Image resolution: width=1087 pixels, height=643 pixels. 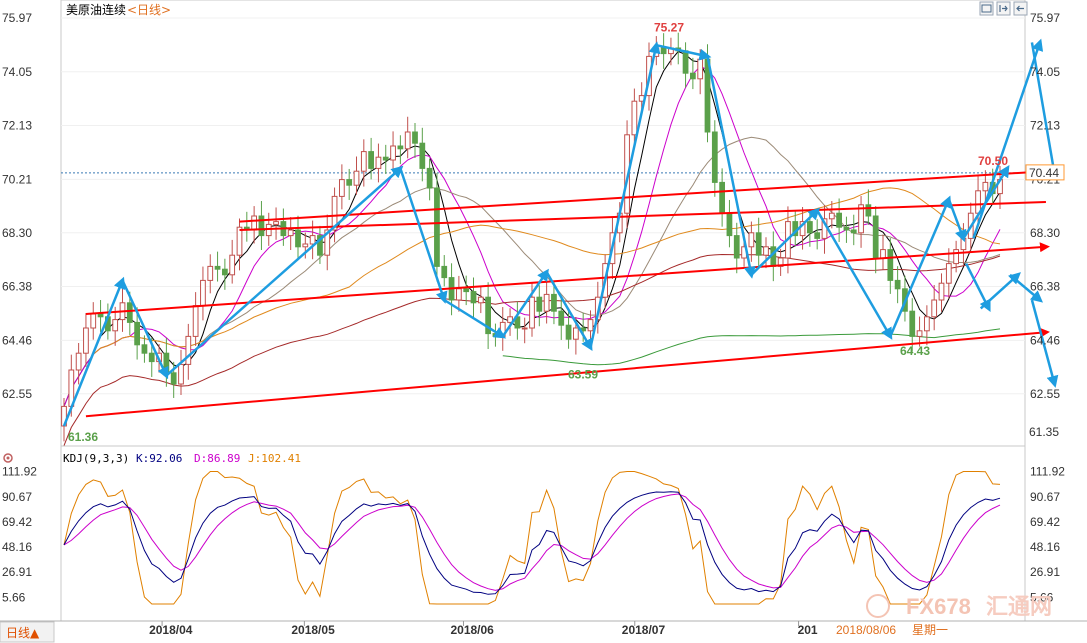 What do you see at coordinates (1045, 287) in the screenshot?
I see `price-axis-tick-right: 66.38` at bounding box center [1045, 287].